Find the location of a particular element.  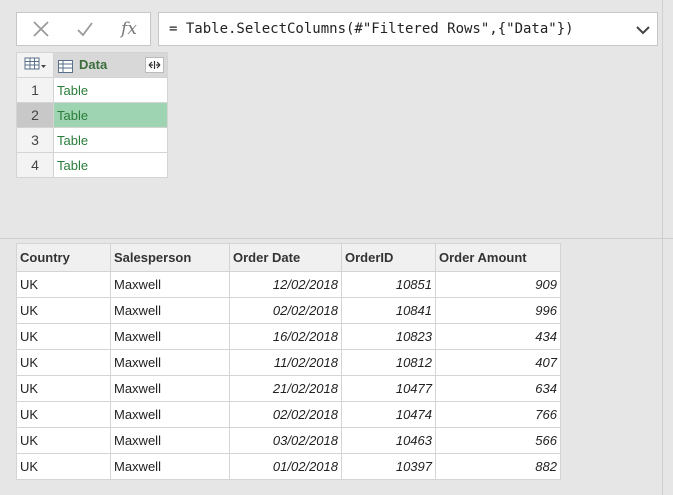

expand-column-icon is located at coordinates (154, 65).